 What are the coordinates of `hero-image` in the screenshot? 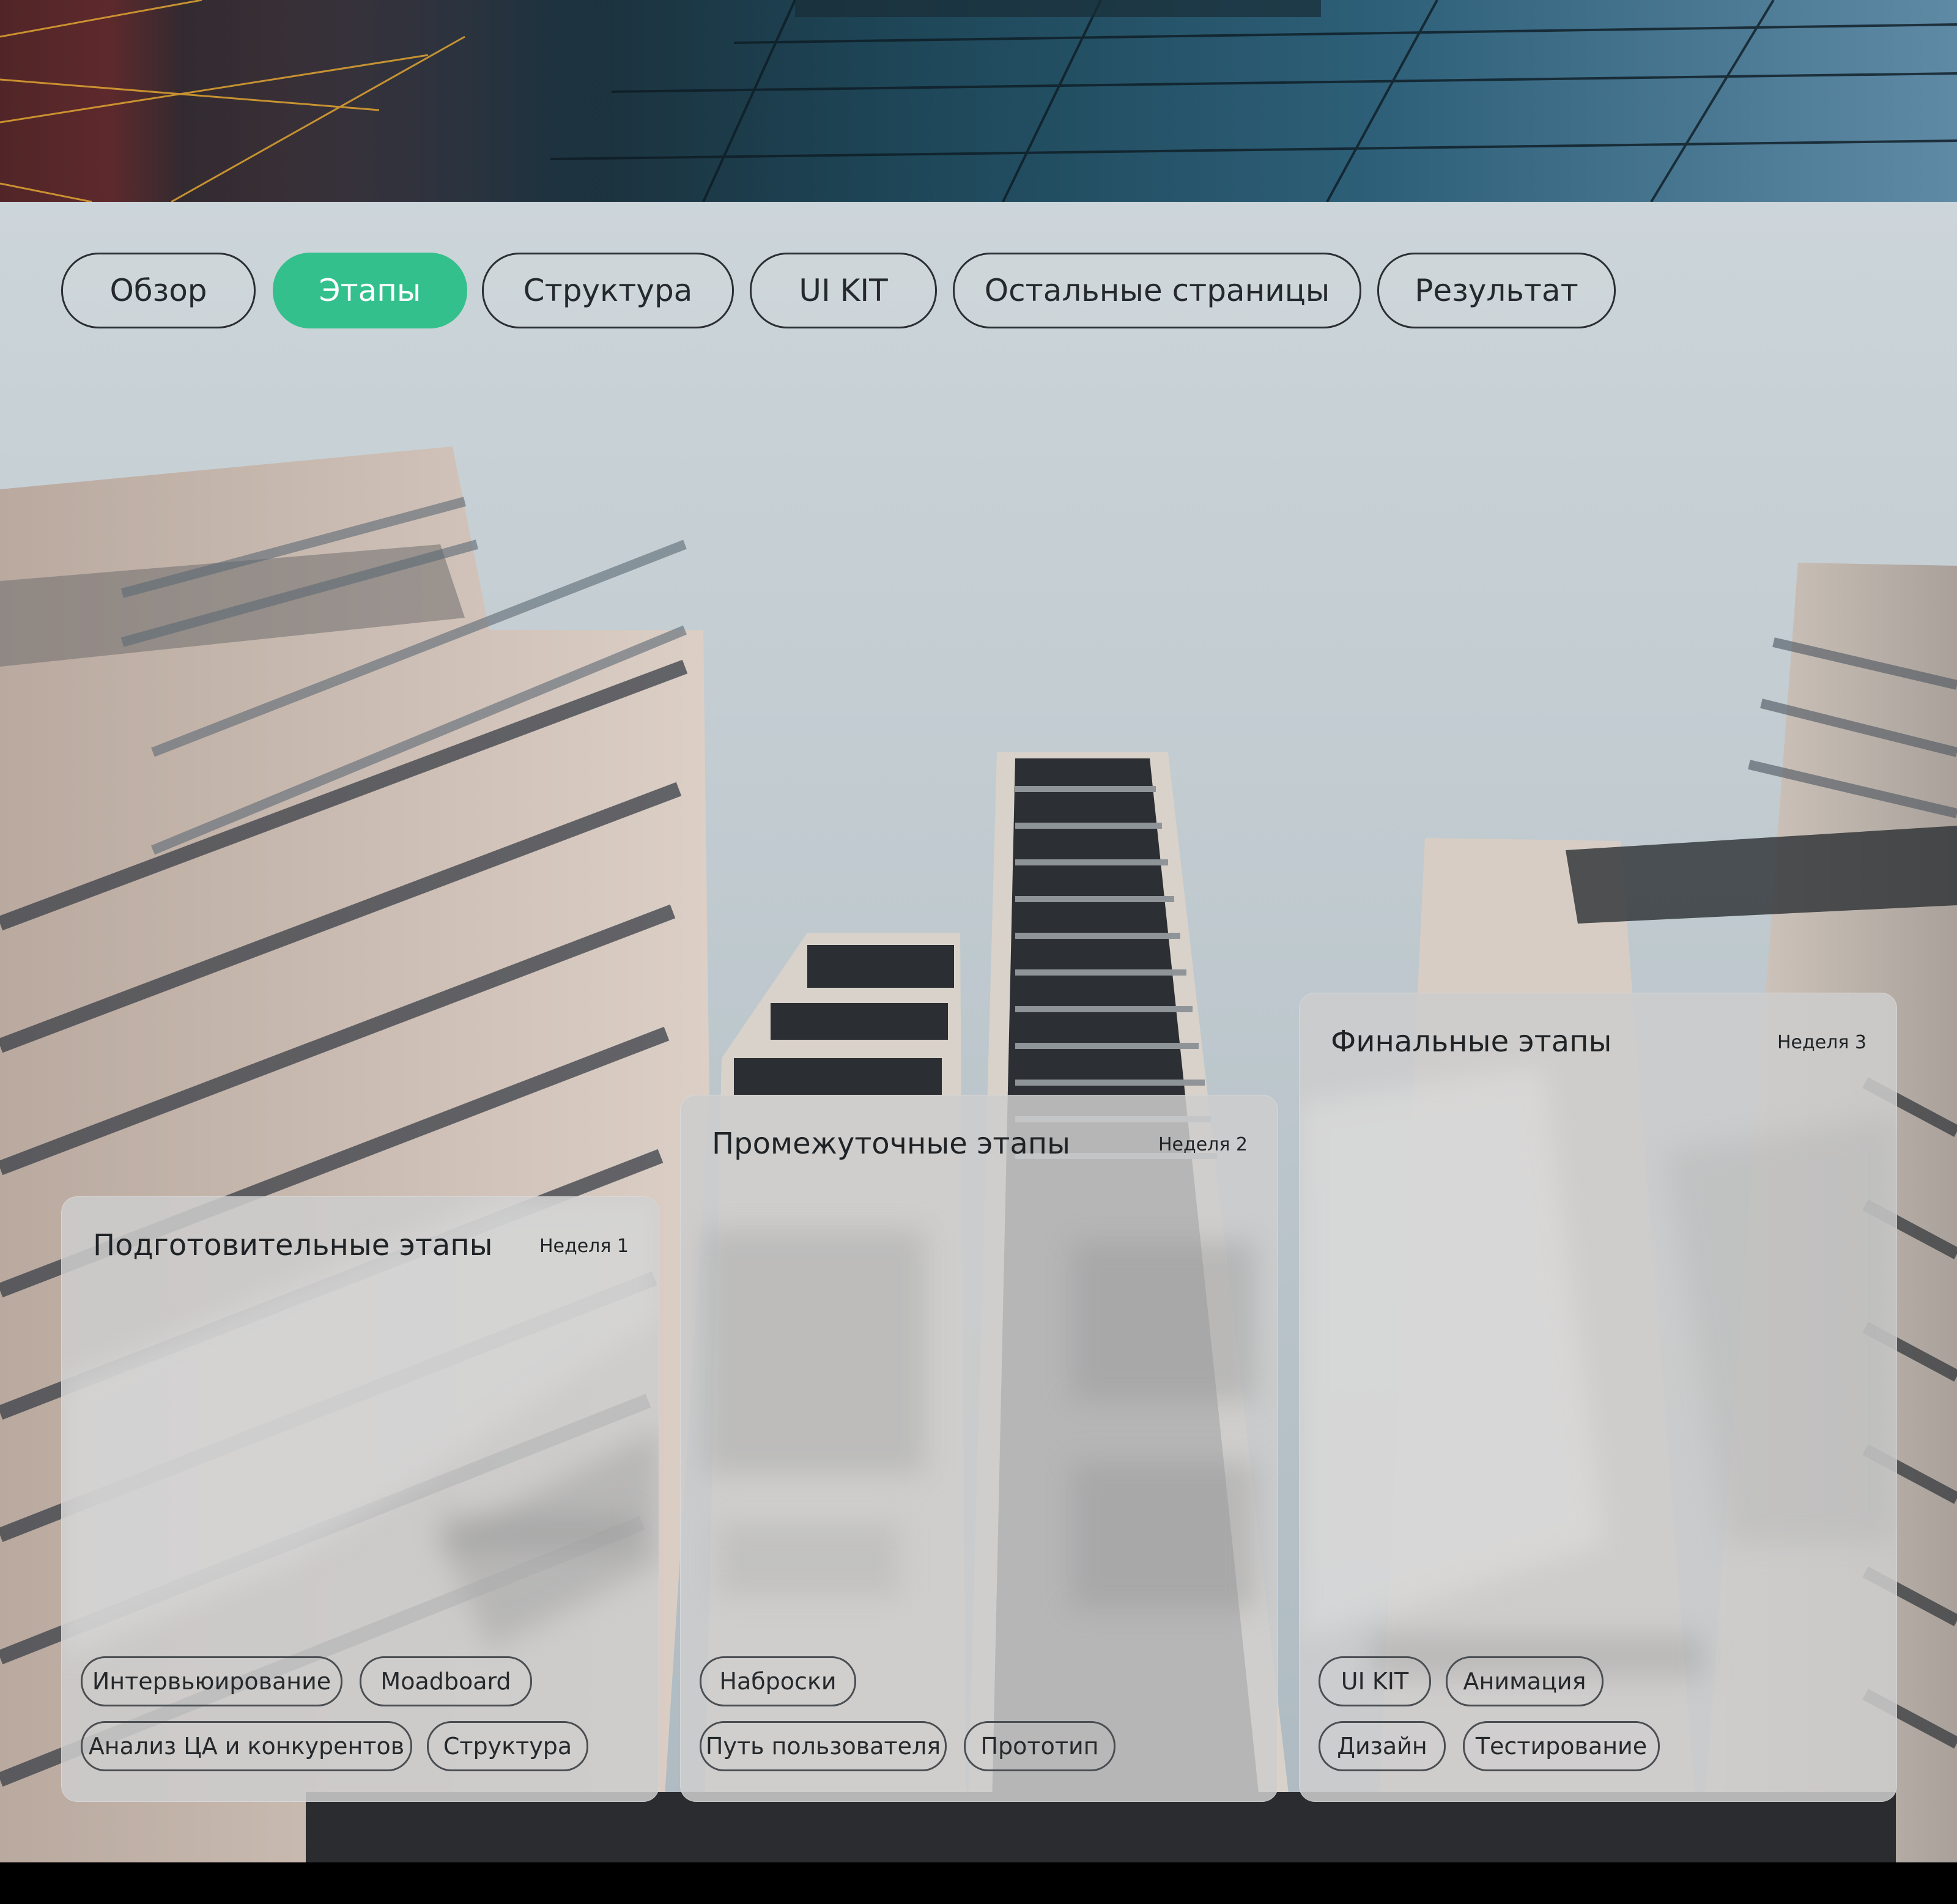 It's located at (978, 101).